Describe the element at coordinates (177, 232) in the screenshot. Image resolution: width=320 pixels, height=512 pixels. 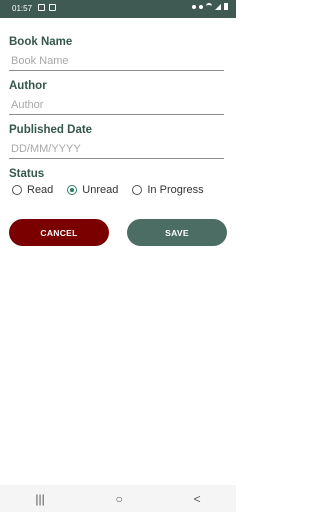
I see `save-button: SAVE` at that location.